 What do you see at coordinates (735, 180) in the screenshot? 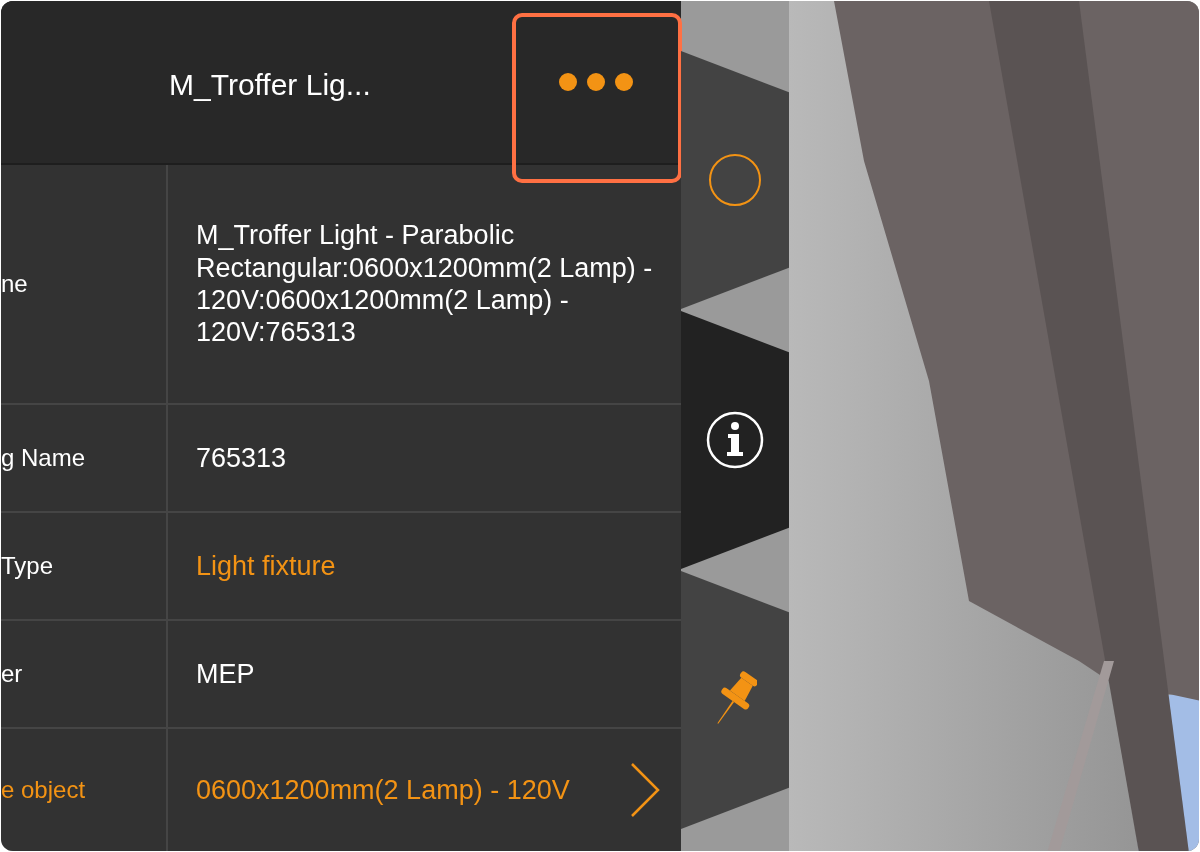
I see `circle-icon` at bounding box center [735, 180].